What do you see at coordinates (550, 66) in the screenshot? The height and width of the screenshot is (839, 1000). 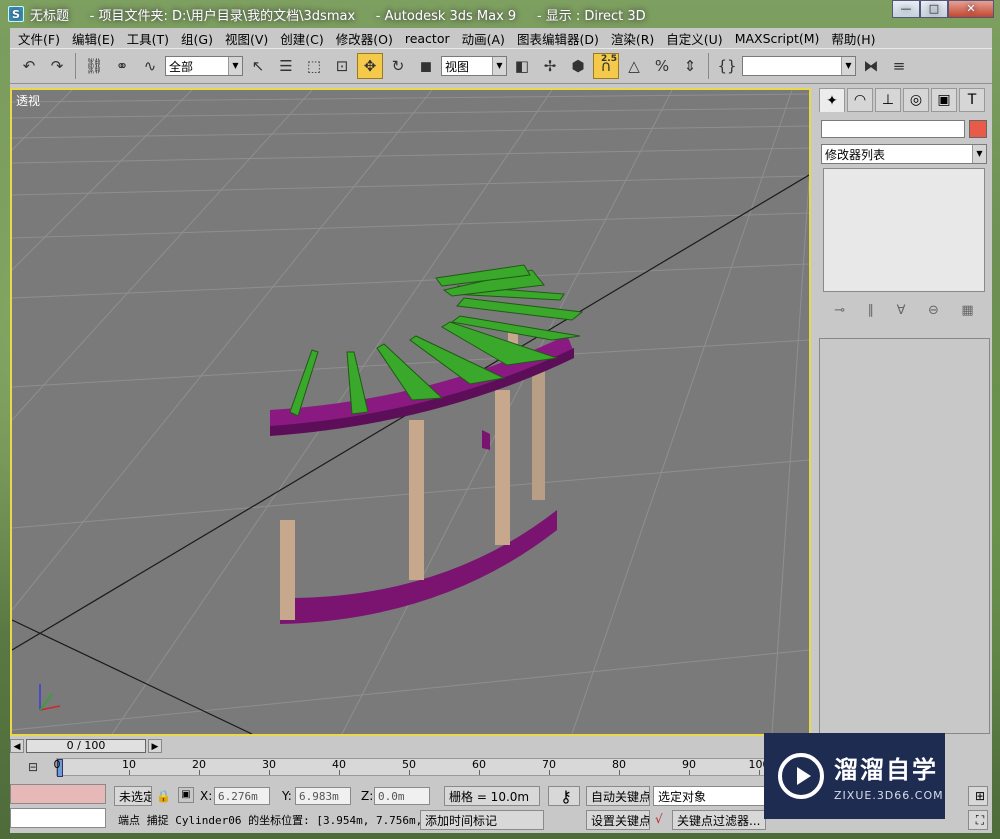 I see `select-and-manipulate-icon: ✢` at bounding box center [550, 66].